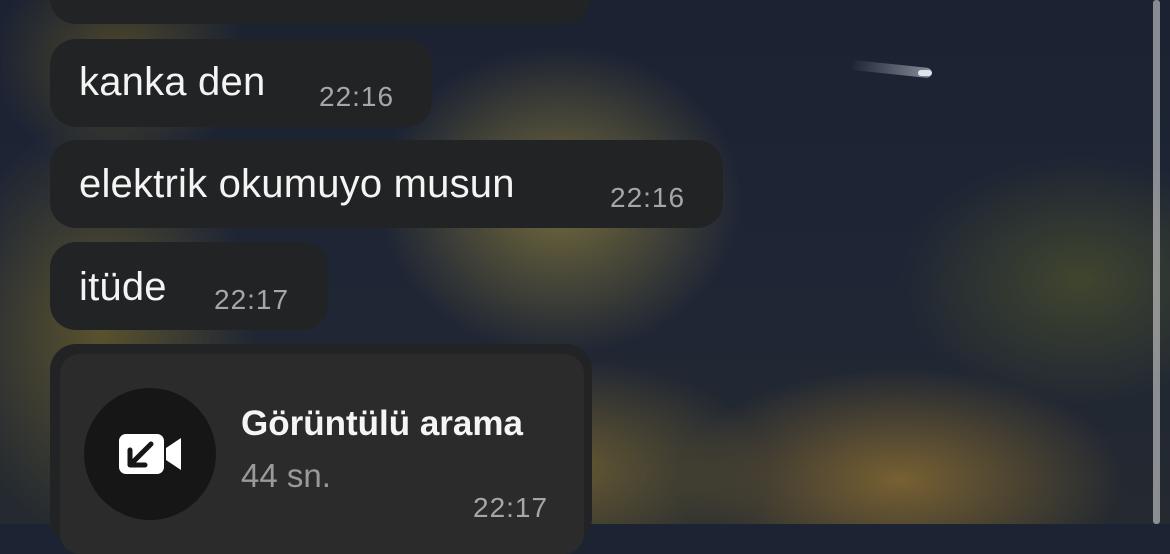 This screenshot has height=554, width=1170. What do you see at coordinates (382, 423) in the screenshot?
I see `call-title: Görüntülü arama` at bounding box center [382, 423].